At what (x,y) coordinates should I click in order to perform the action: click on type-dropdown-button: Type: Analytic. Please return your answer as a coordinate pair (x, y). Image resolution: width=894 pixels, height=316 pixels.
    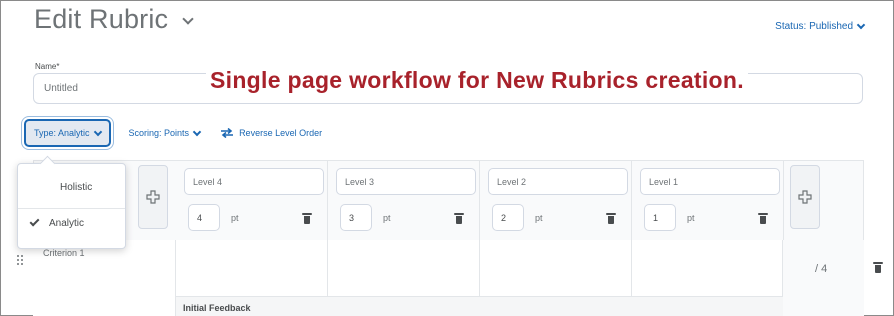
    Looking at the image, I should click on (67, 133).